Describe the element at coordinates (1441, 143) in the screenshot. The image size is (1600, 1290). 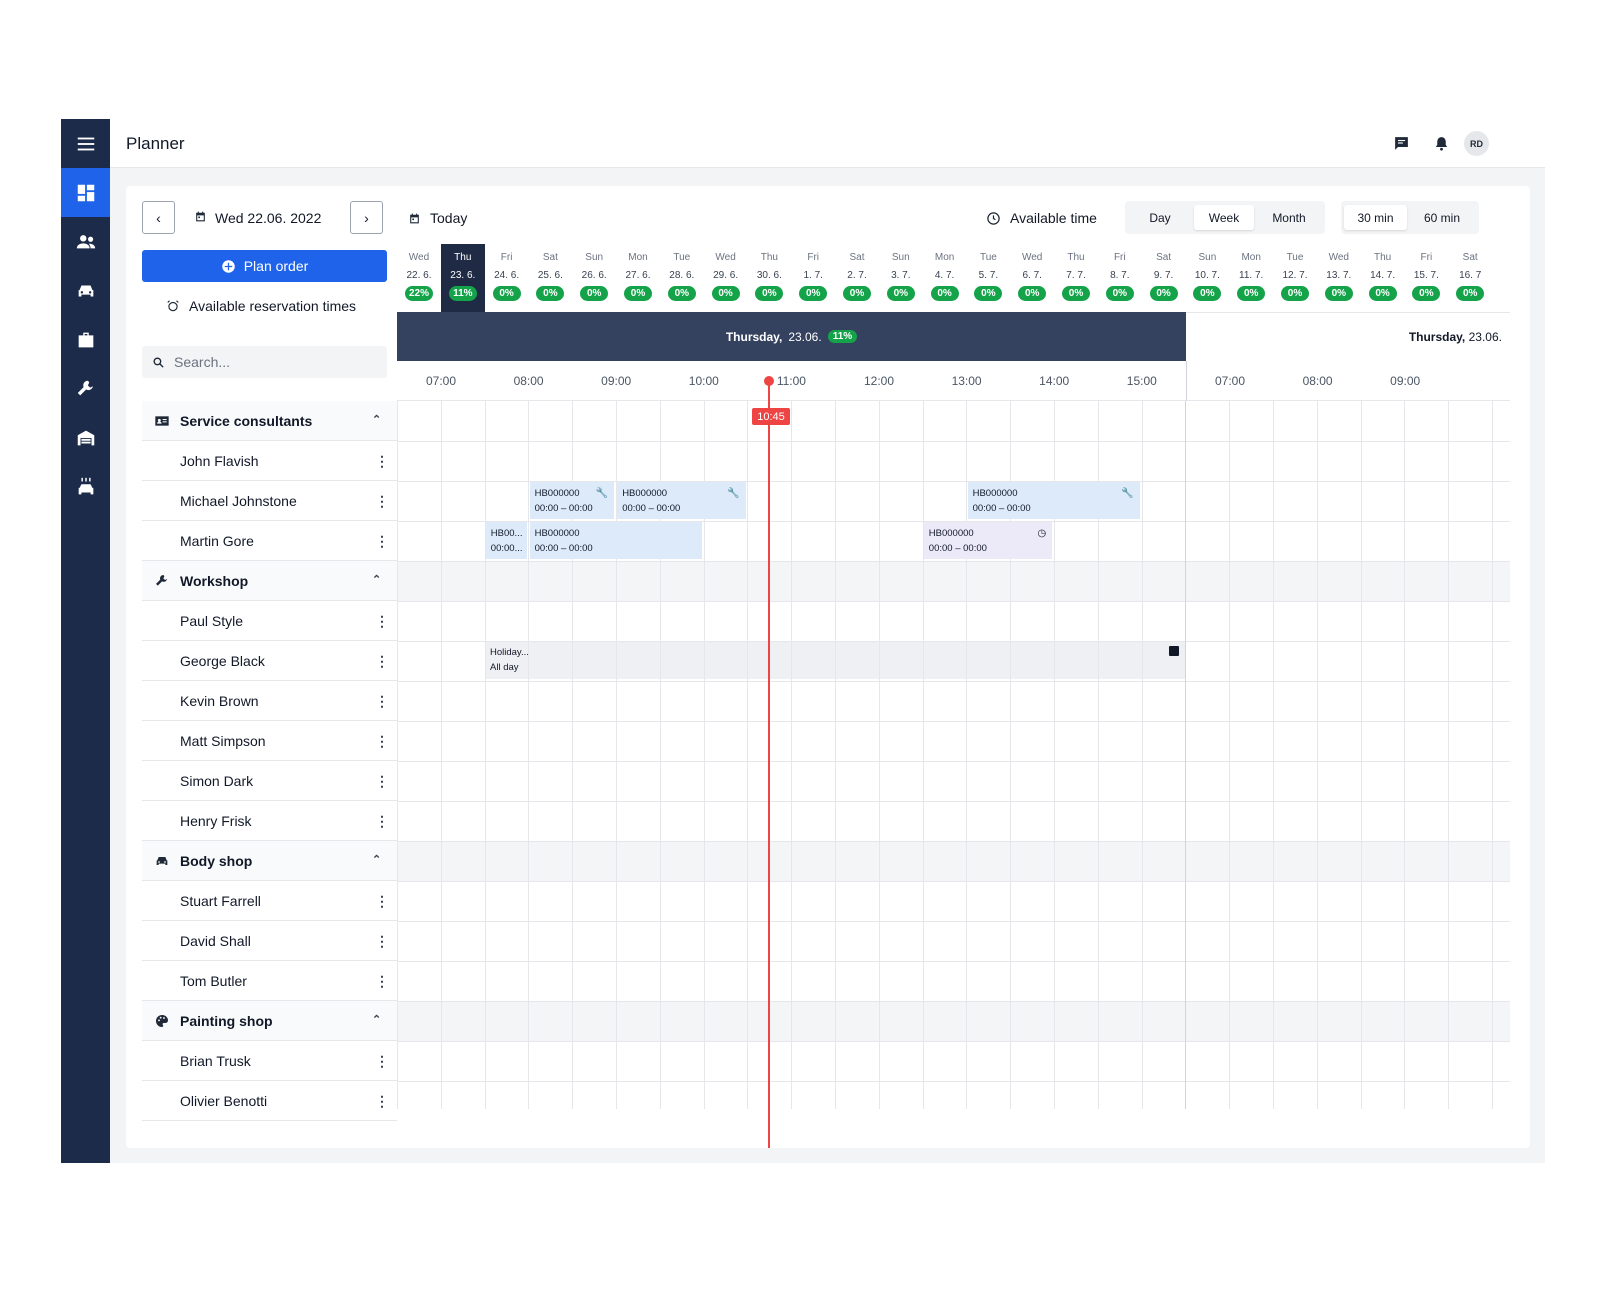
I see `notifications-button` at that location.